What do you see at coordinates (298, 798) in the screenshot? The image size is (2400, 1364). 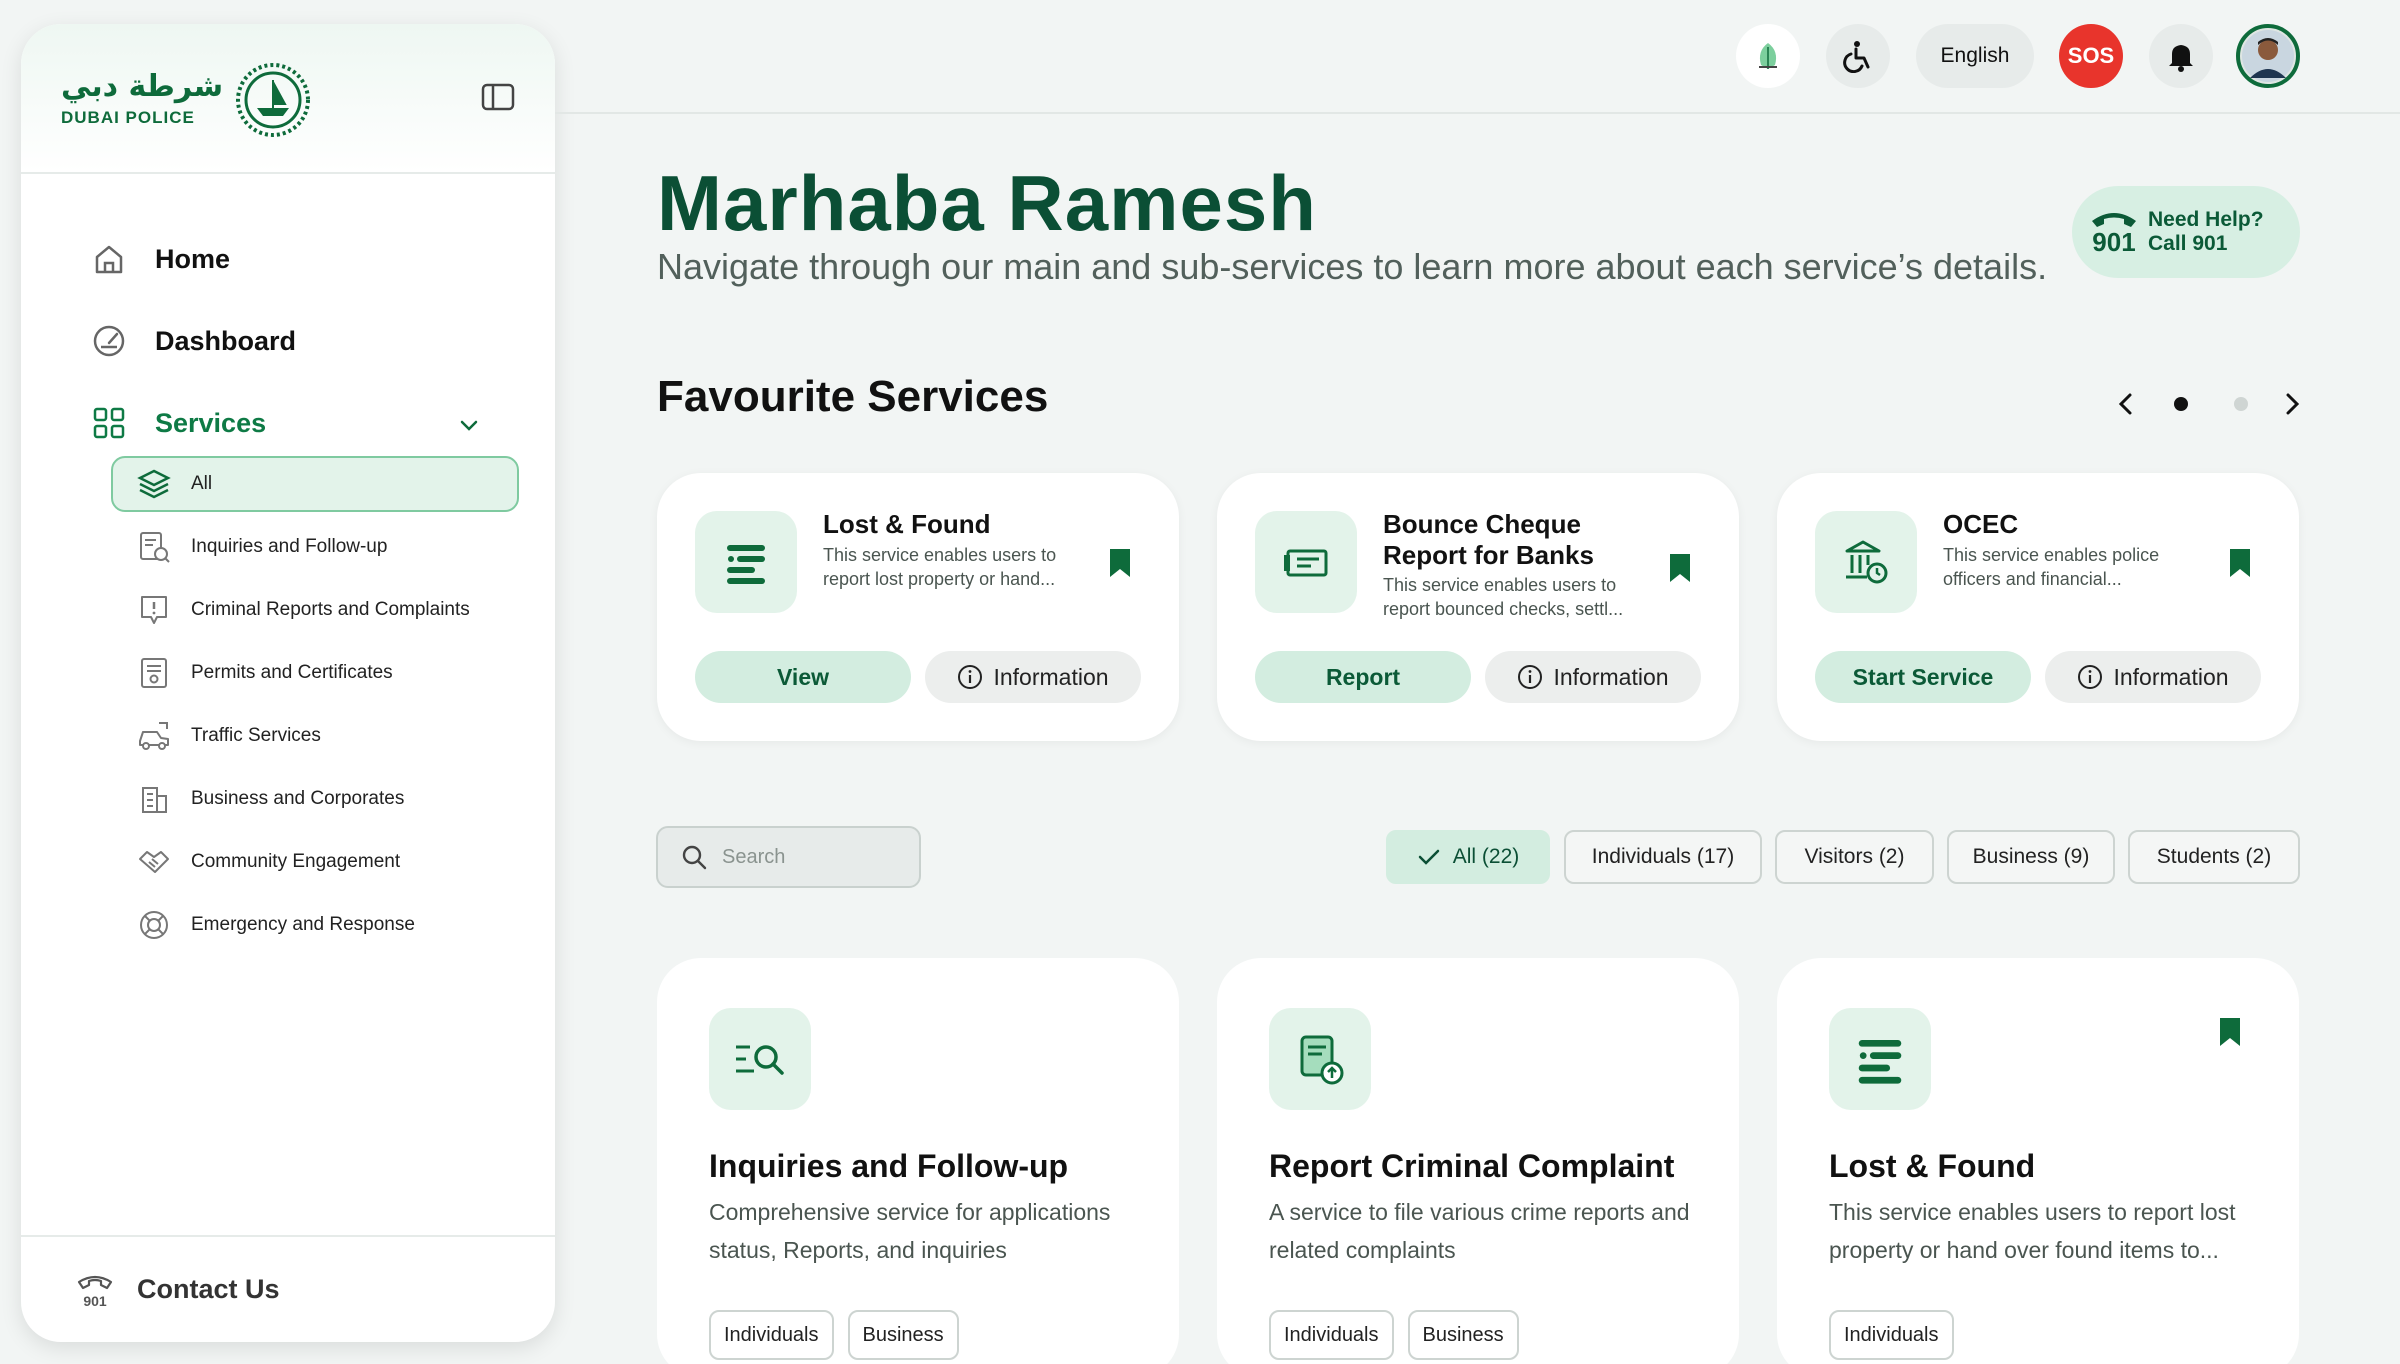 I see `sidebar-sub-label: Business and Corporates` at bounding box center [298, 798].